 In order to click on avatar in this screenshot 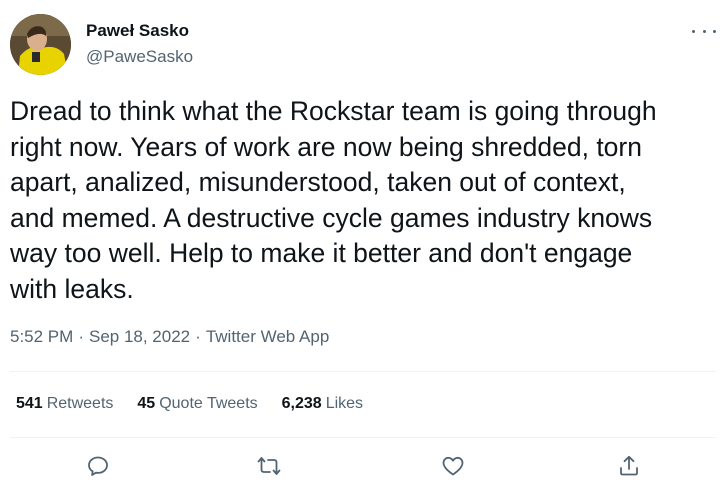, I will do `click(40, 44)`.